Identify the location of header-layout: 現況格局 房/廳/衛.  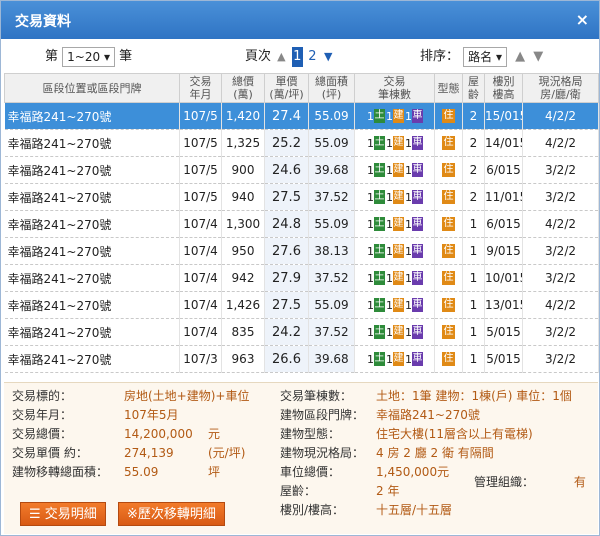
(560, 88).